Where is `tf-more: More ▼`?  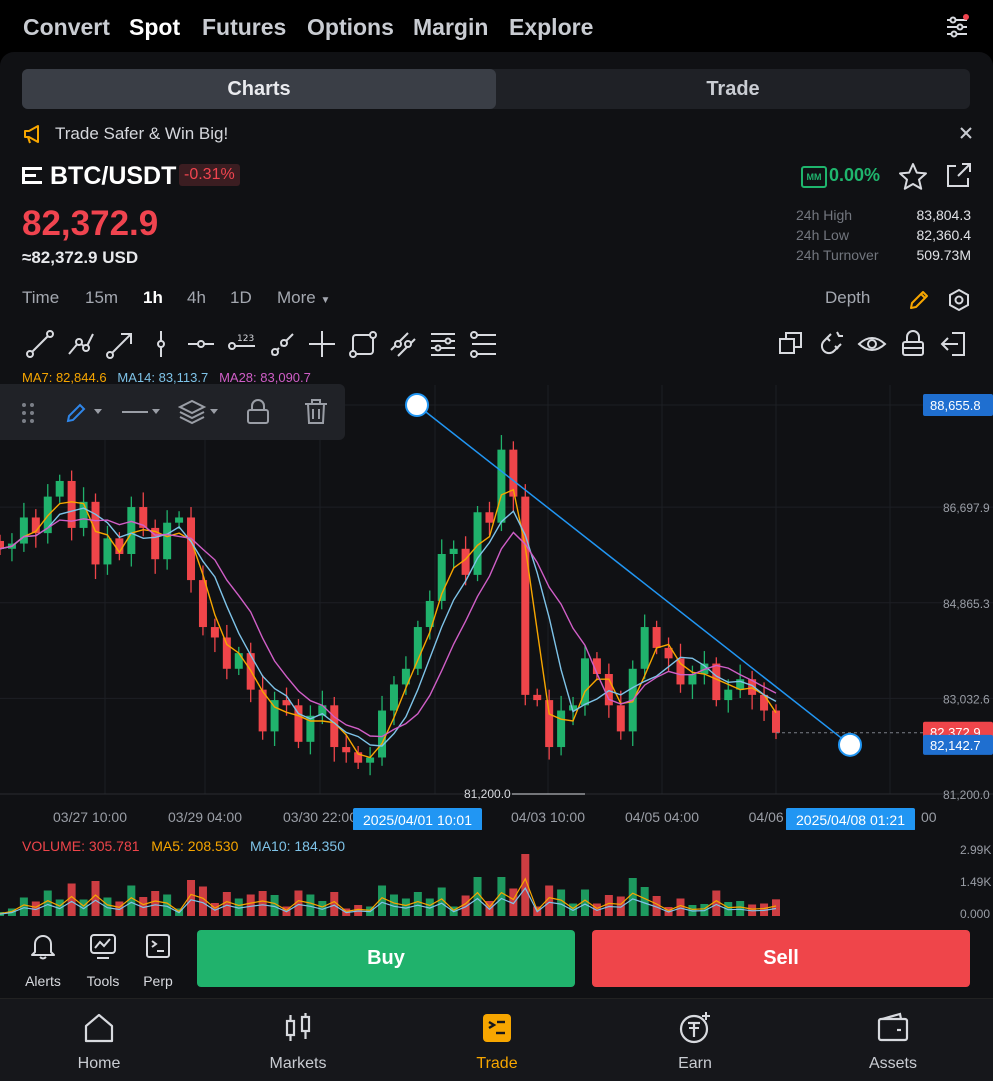 tf-more: More ▼ is located at coordinates (303, 298).